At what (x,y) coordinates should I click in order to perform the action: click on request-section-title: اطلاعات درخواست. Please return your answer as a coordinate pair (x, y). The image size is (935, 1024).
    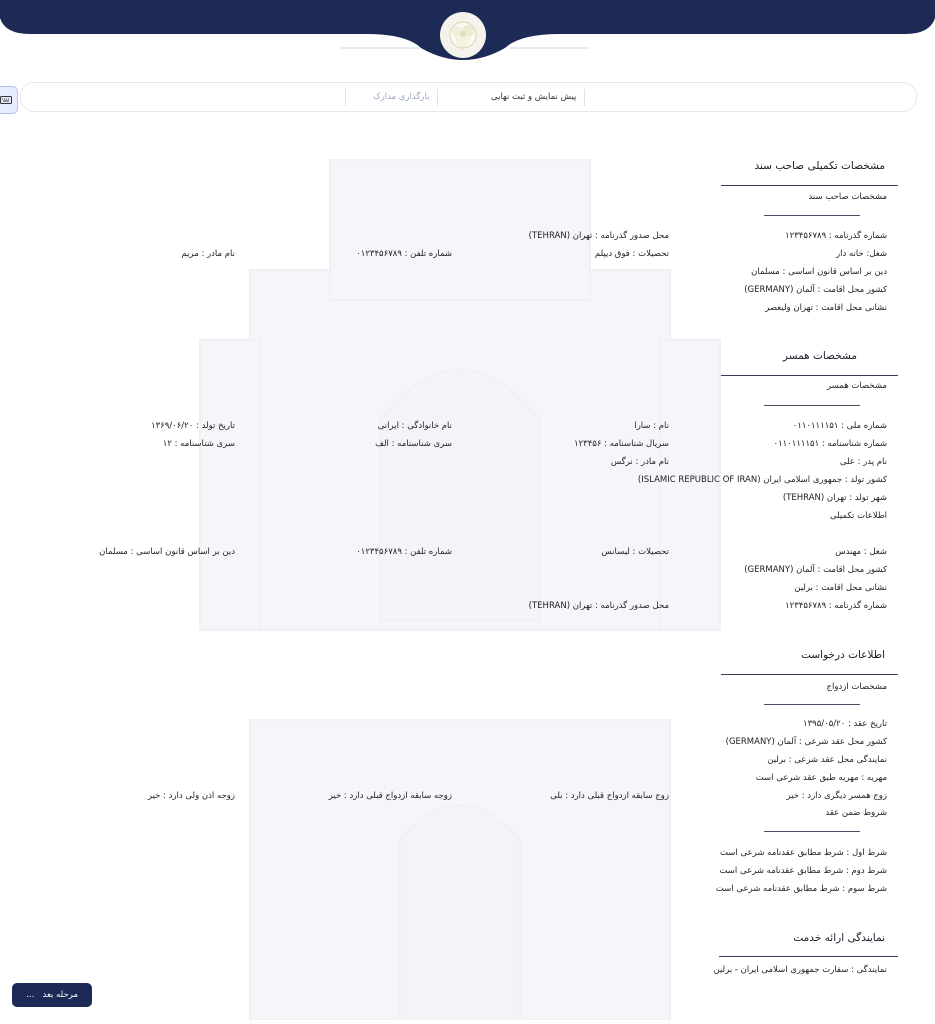
    Looking at the image, I should click on (843, 655).